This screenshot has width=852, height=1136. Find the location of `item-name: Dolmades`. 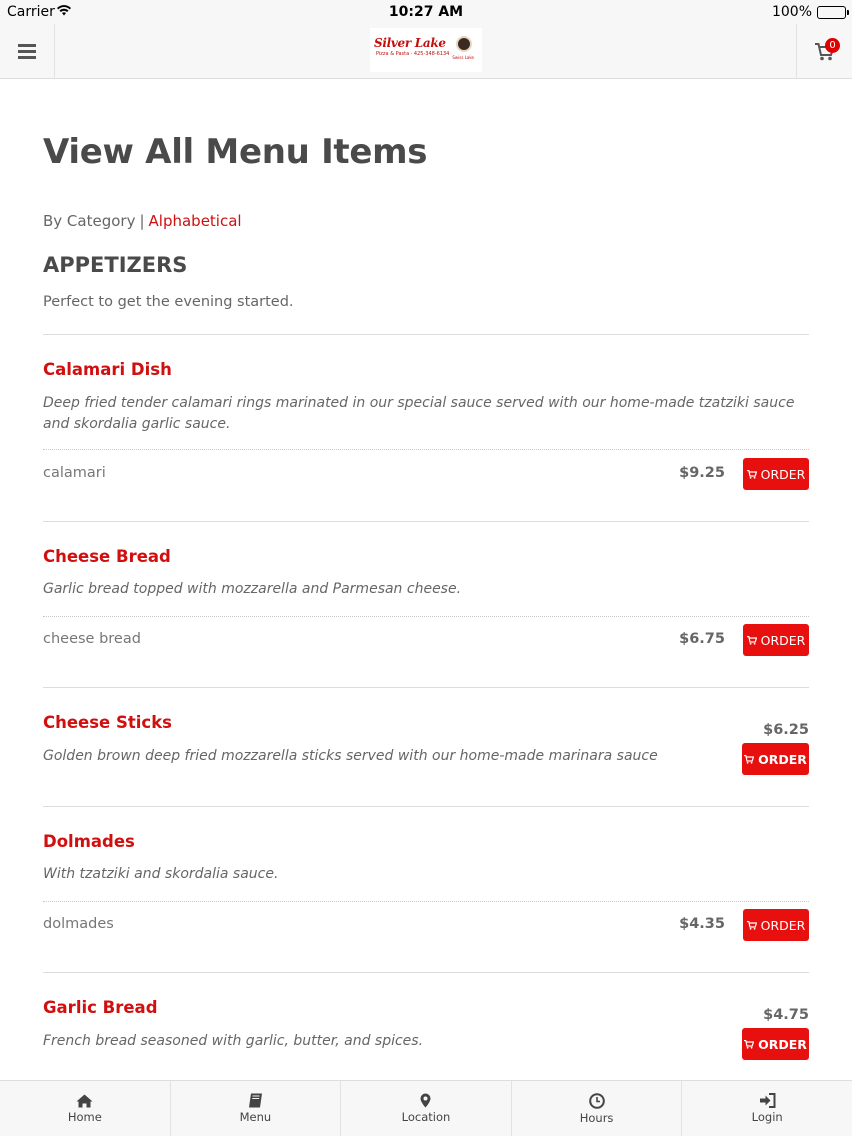

item-name: Dolmades is located at coordinates (89, 841).